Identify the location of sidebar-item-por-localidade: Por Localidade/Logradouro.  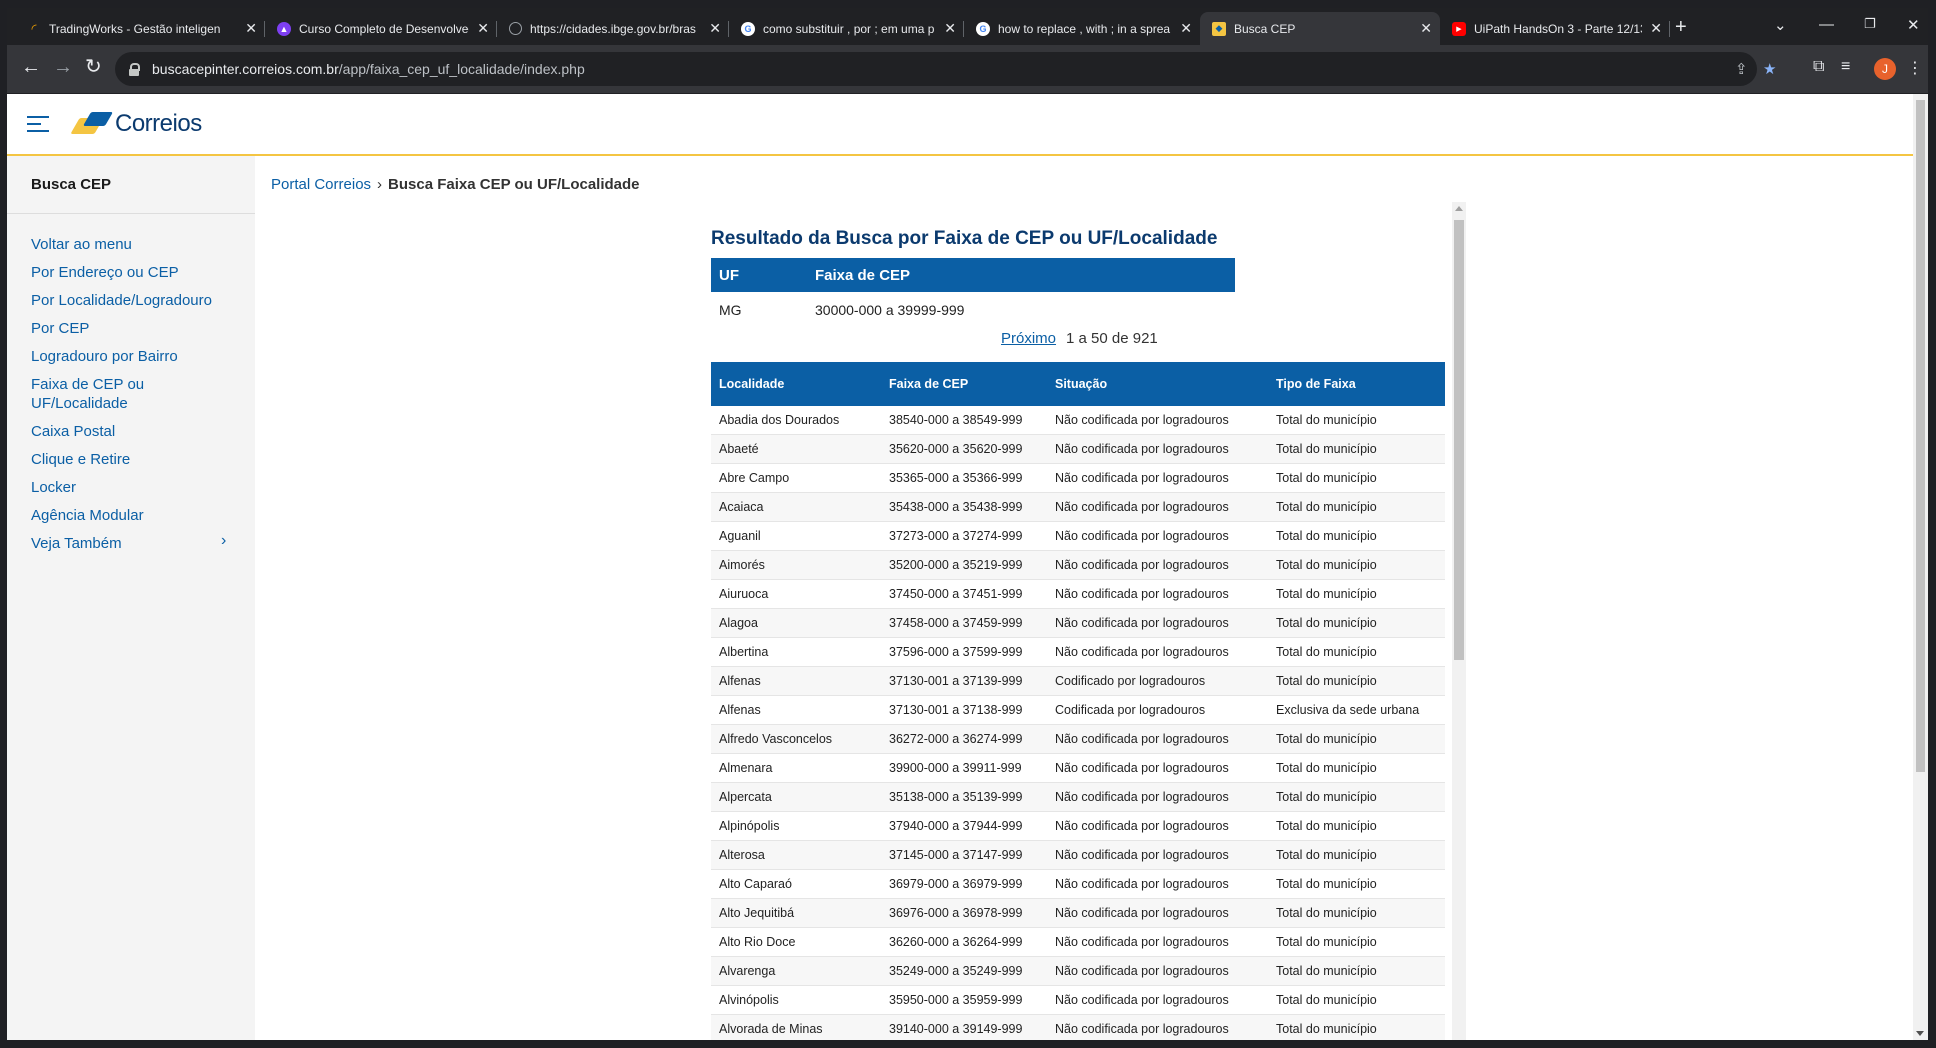
(121, 300).